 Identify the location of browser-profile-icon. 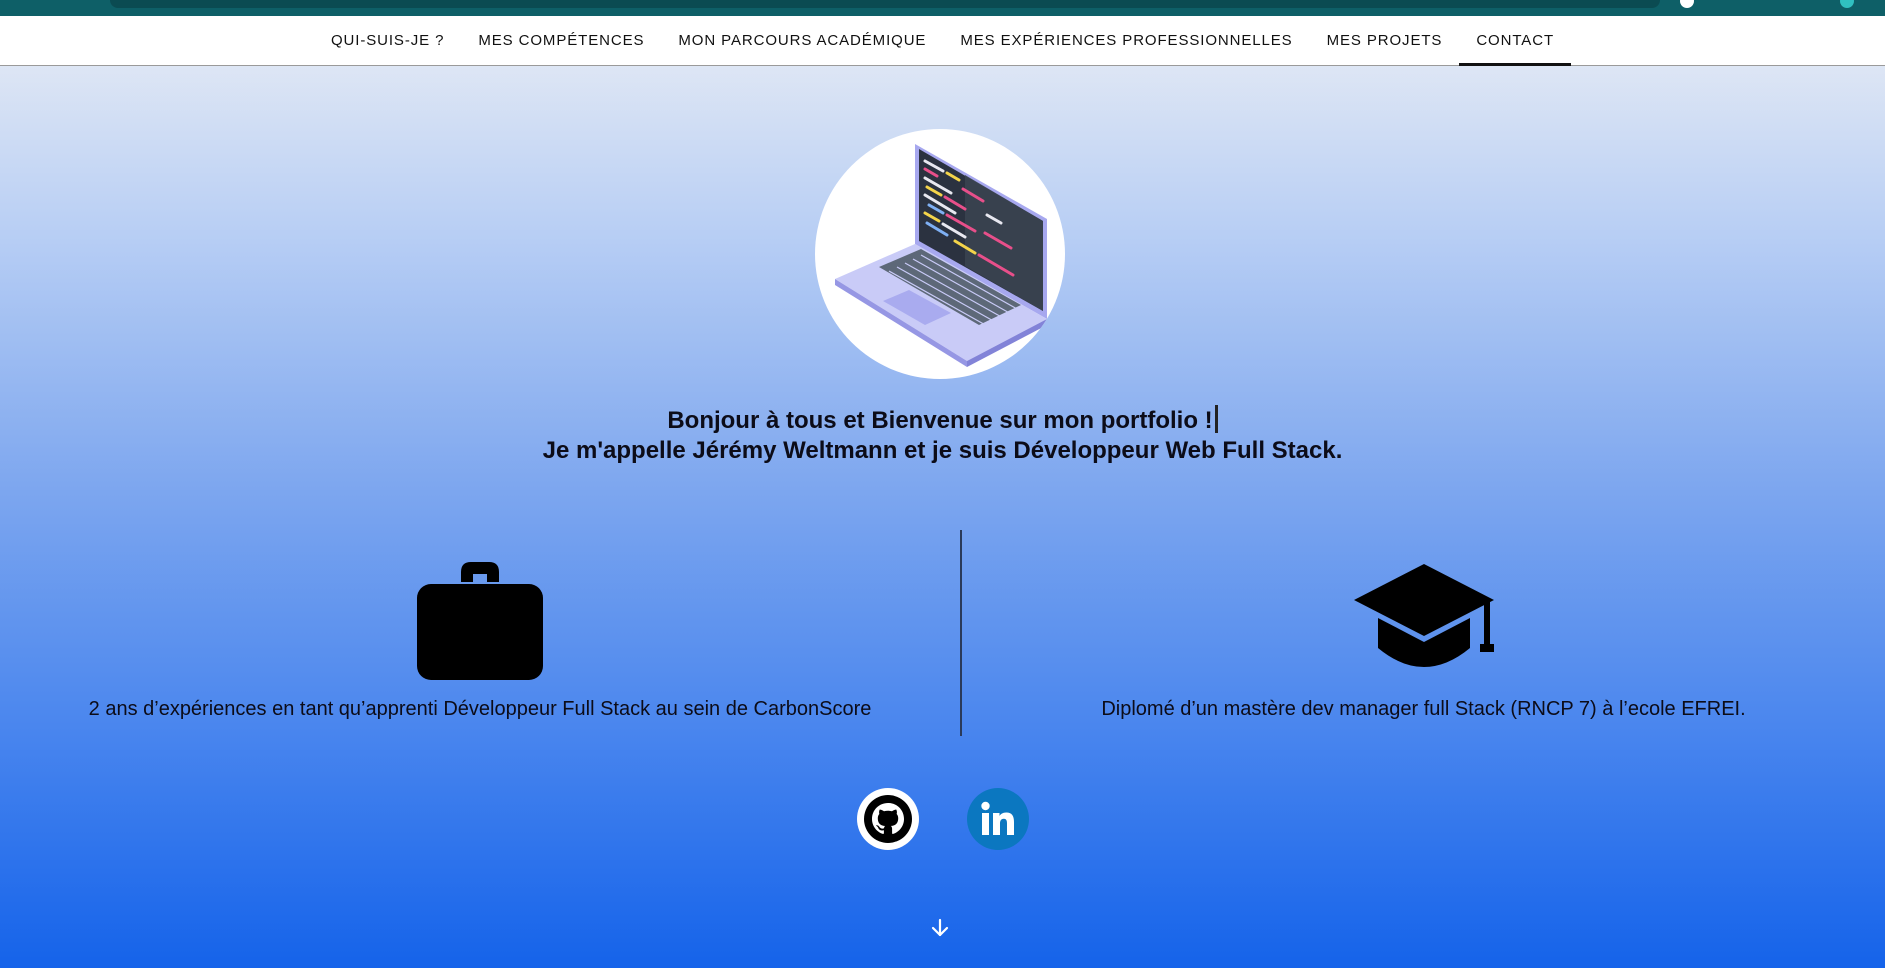
(1687, 4).